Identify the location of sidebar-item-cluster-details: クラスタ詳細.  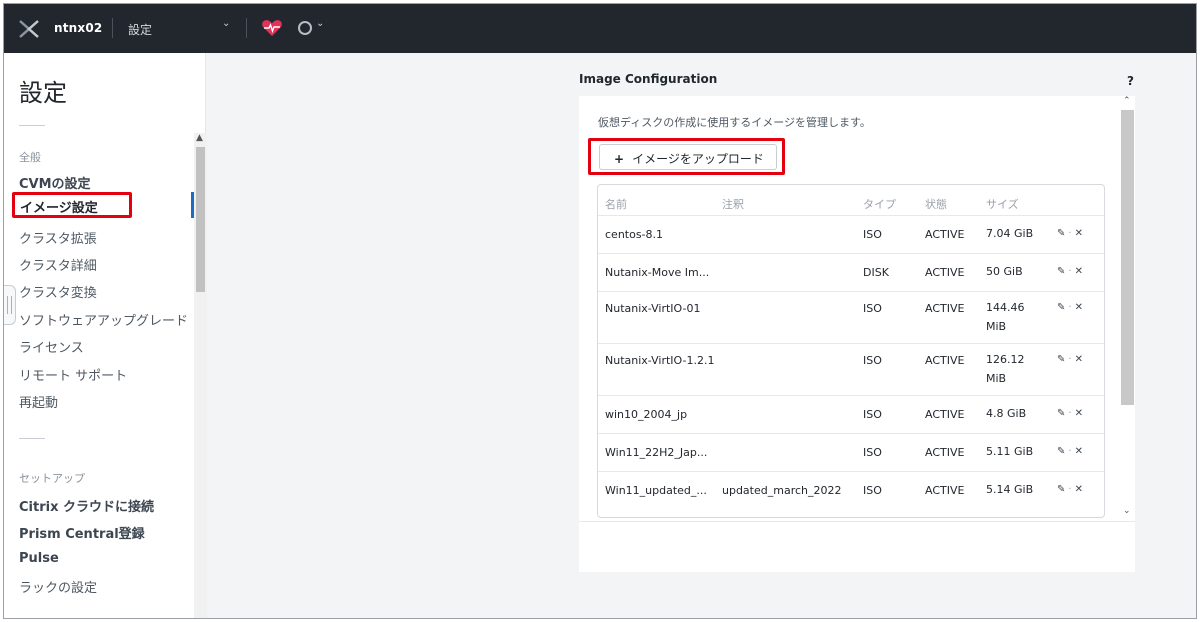
(58, 264).